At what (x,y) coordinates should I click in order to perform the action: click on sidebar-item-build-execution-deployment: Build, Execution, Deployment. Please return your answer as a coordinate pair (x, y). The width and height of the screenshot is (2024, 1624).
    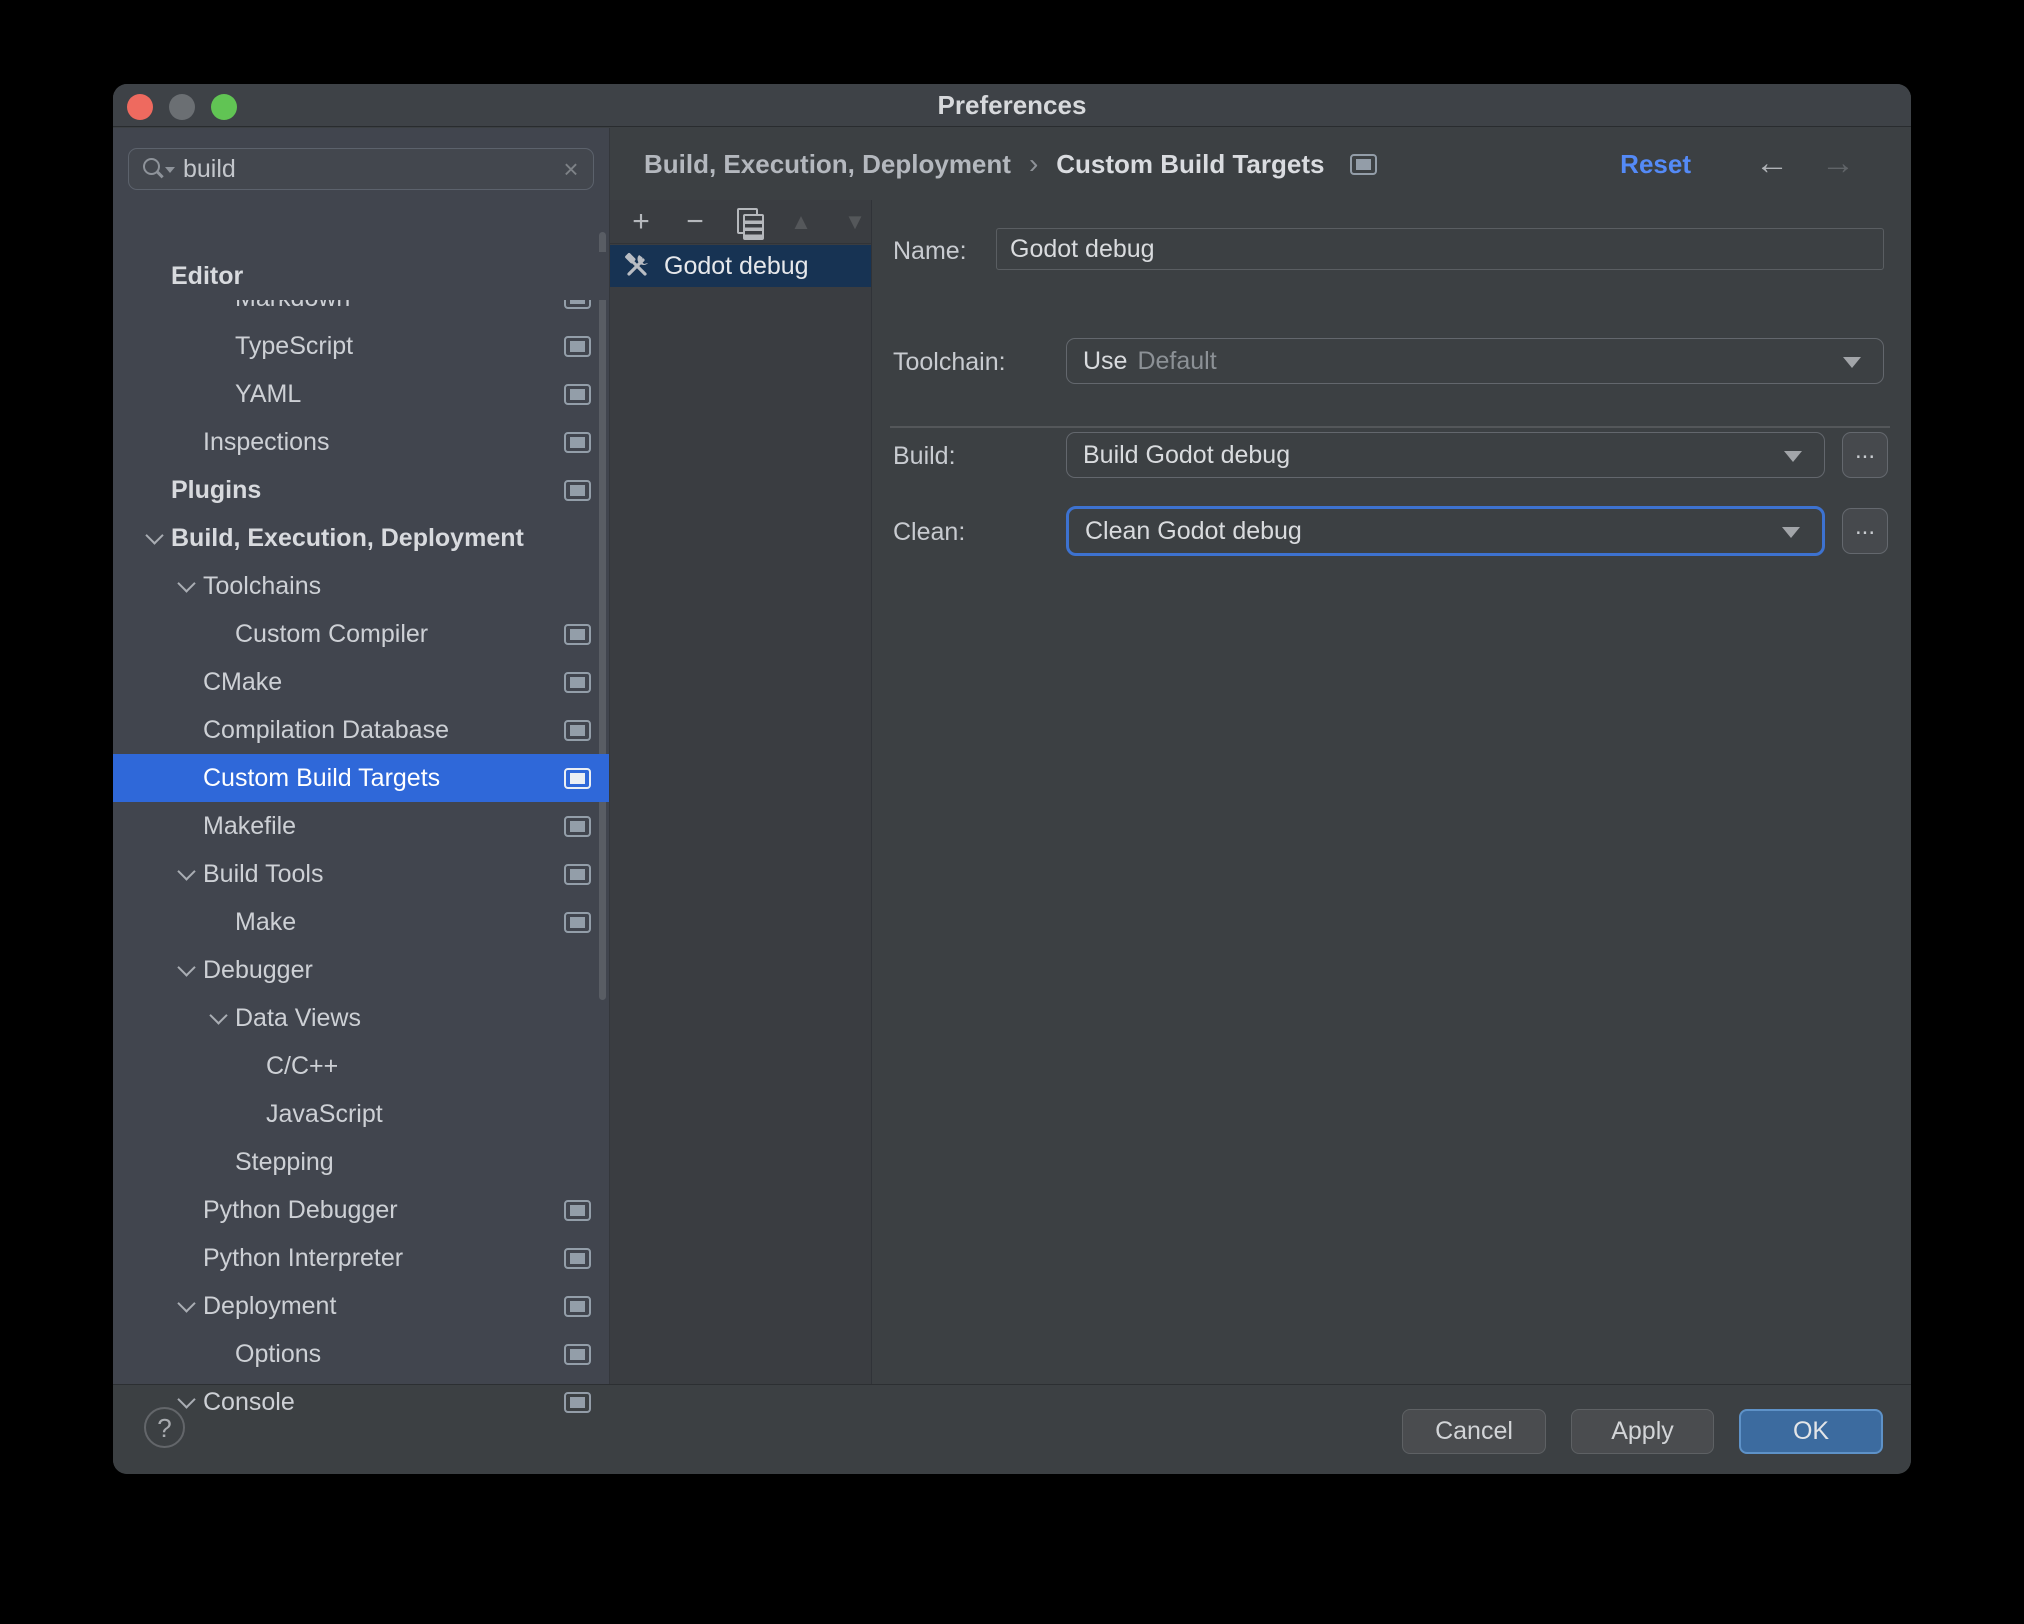
    Looking at the image, I should click on (361, 538).